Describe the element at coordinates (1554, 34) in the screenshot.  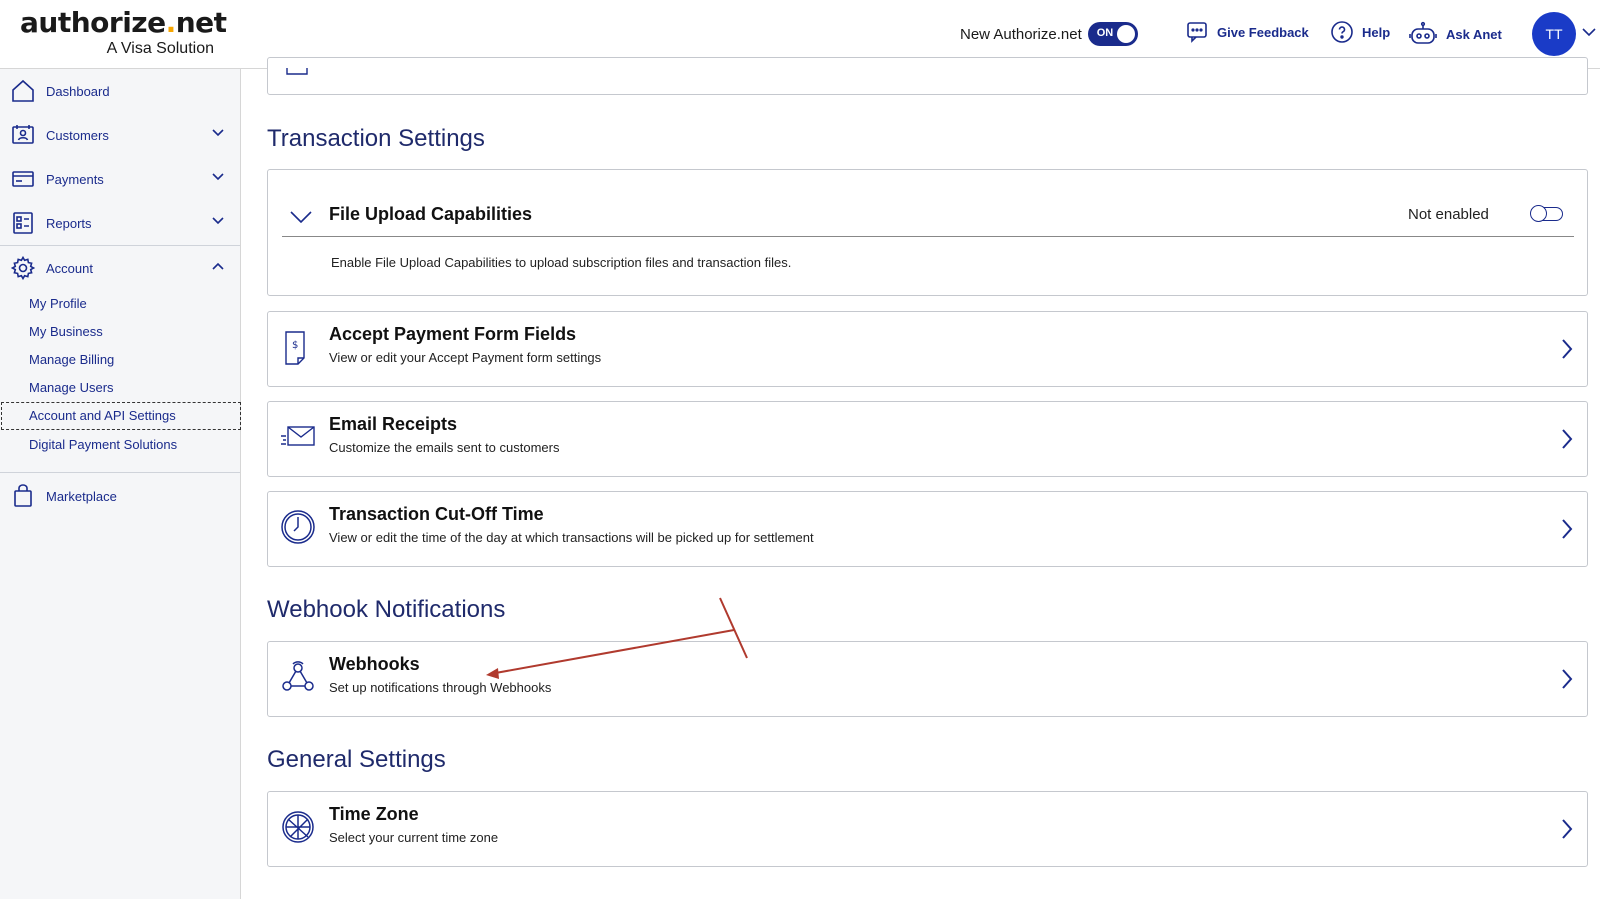
I see `user-avatar: TT` at that location.